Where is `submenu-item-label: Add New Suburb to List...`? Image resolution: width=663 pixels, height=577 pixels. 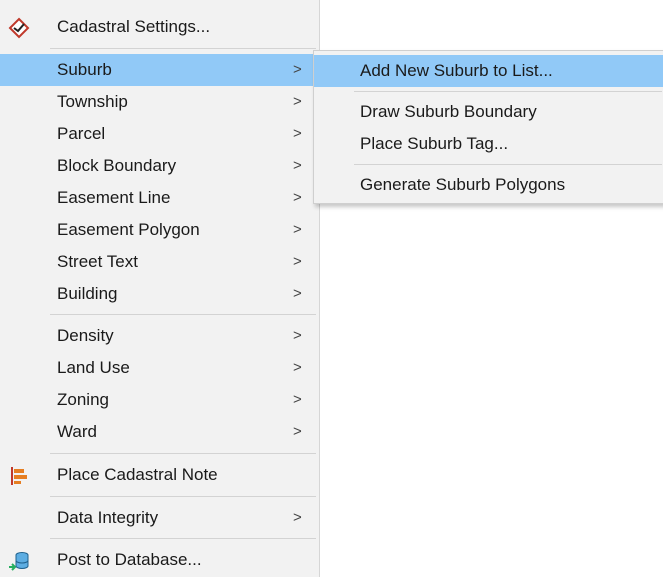
submenu-item-label: Add New Suburb to List... is located at coordinates (456, 70).